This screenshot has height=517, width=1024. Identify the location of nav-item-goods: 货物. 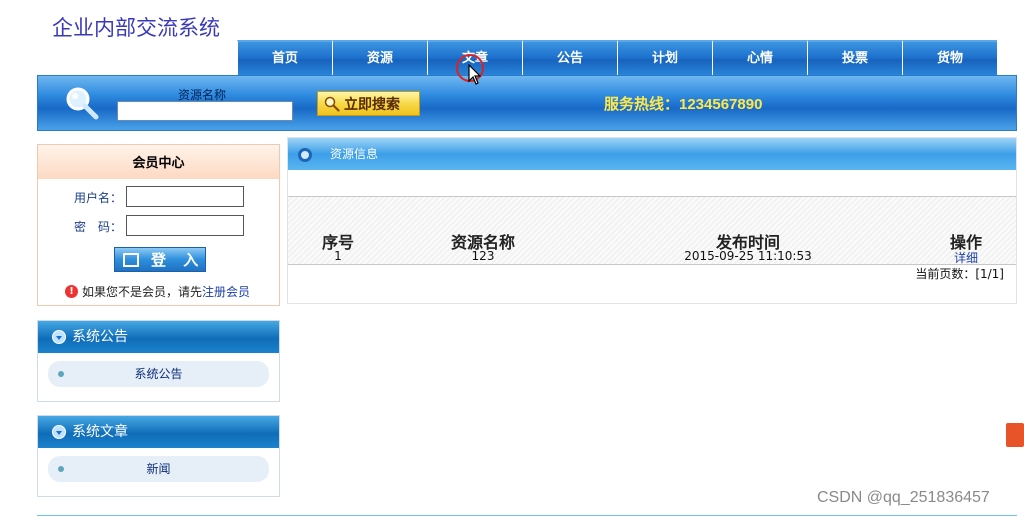
(949, 58).